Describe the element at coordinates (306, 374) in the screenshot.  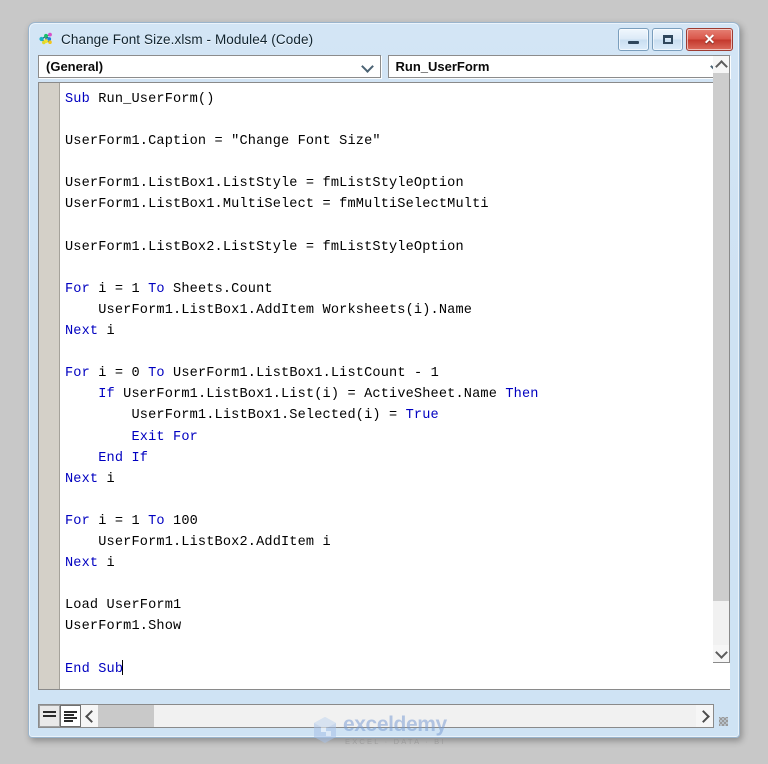
I see `code-token: UserForm1.ListBox1.ListCount - 1` at that location.